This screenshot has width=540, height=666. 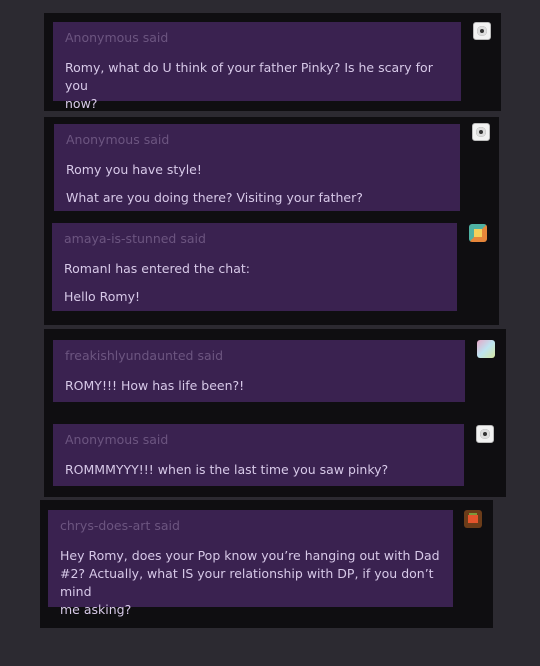 I want to click on message-line: ROMY!!! How has life been?!, so click(x=155, y=385).